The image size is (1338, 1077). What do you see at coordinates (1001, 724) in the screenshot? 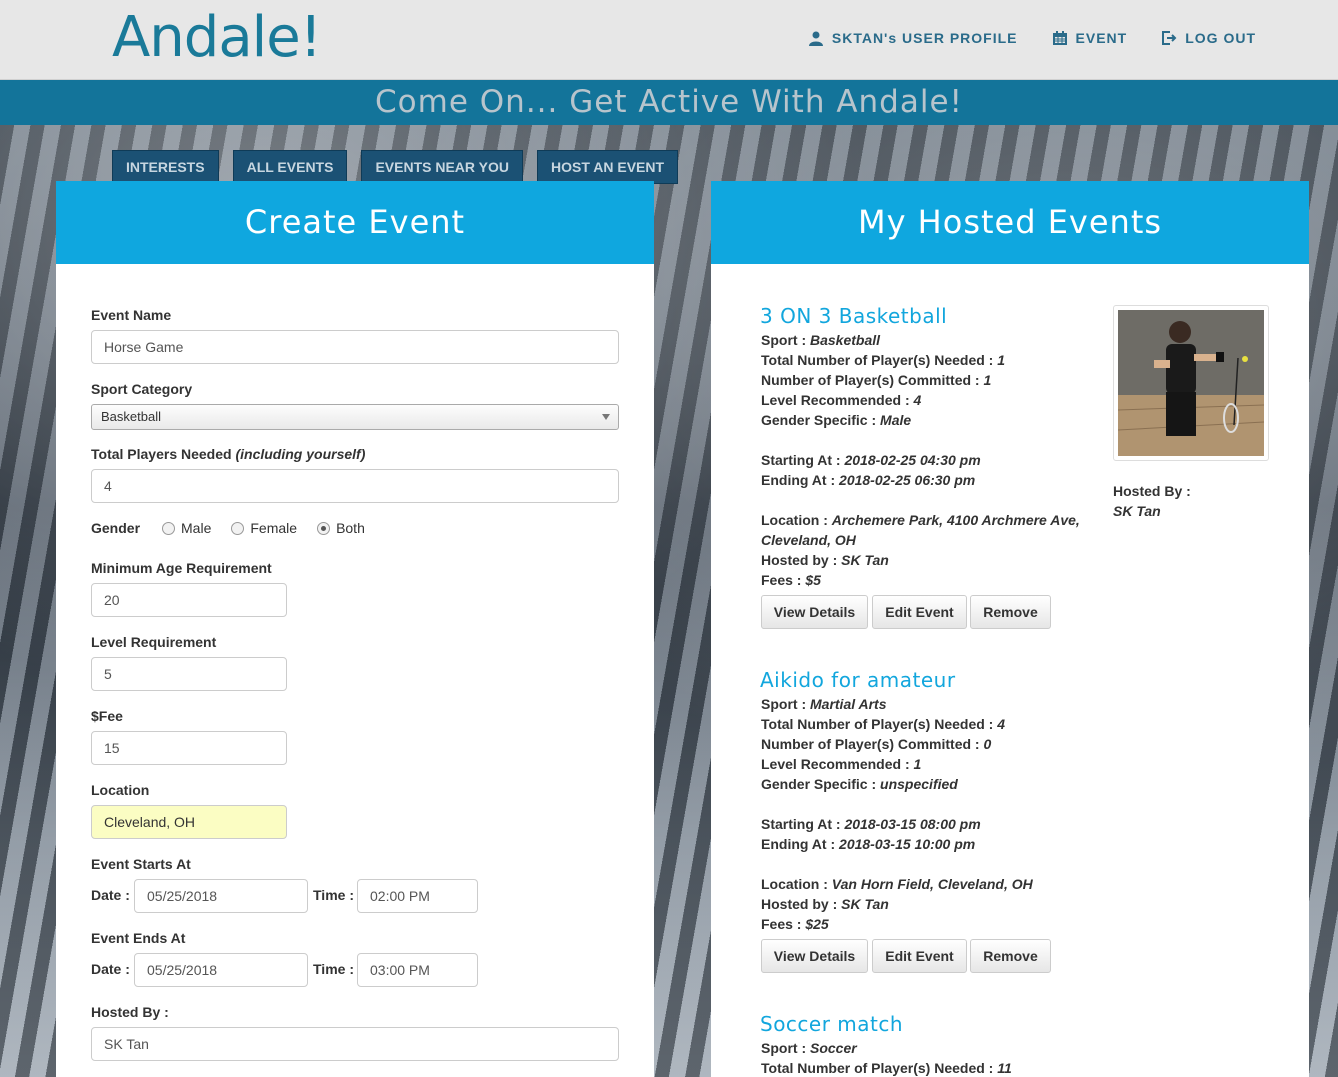
I see `value: 4` at bounding box center [1001, 724].